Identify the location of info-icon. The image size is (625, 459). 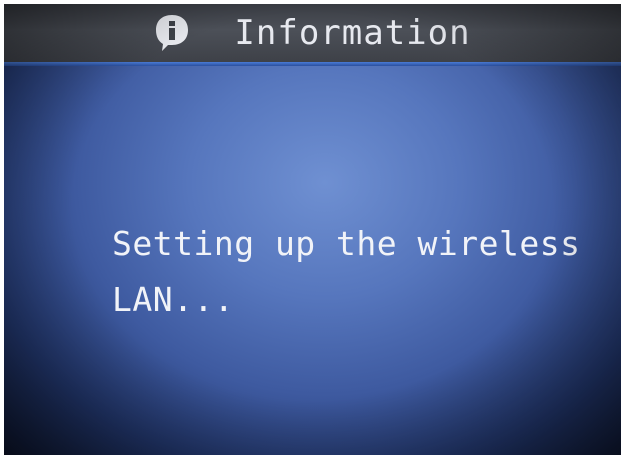
(172, 33).